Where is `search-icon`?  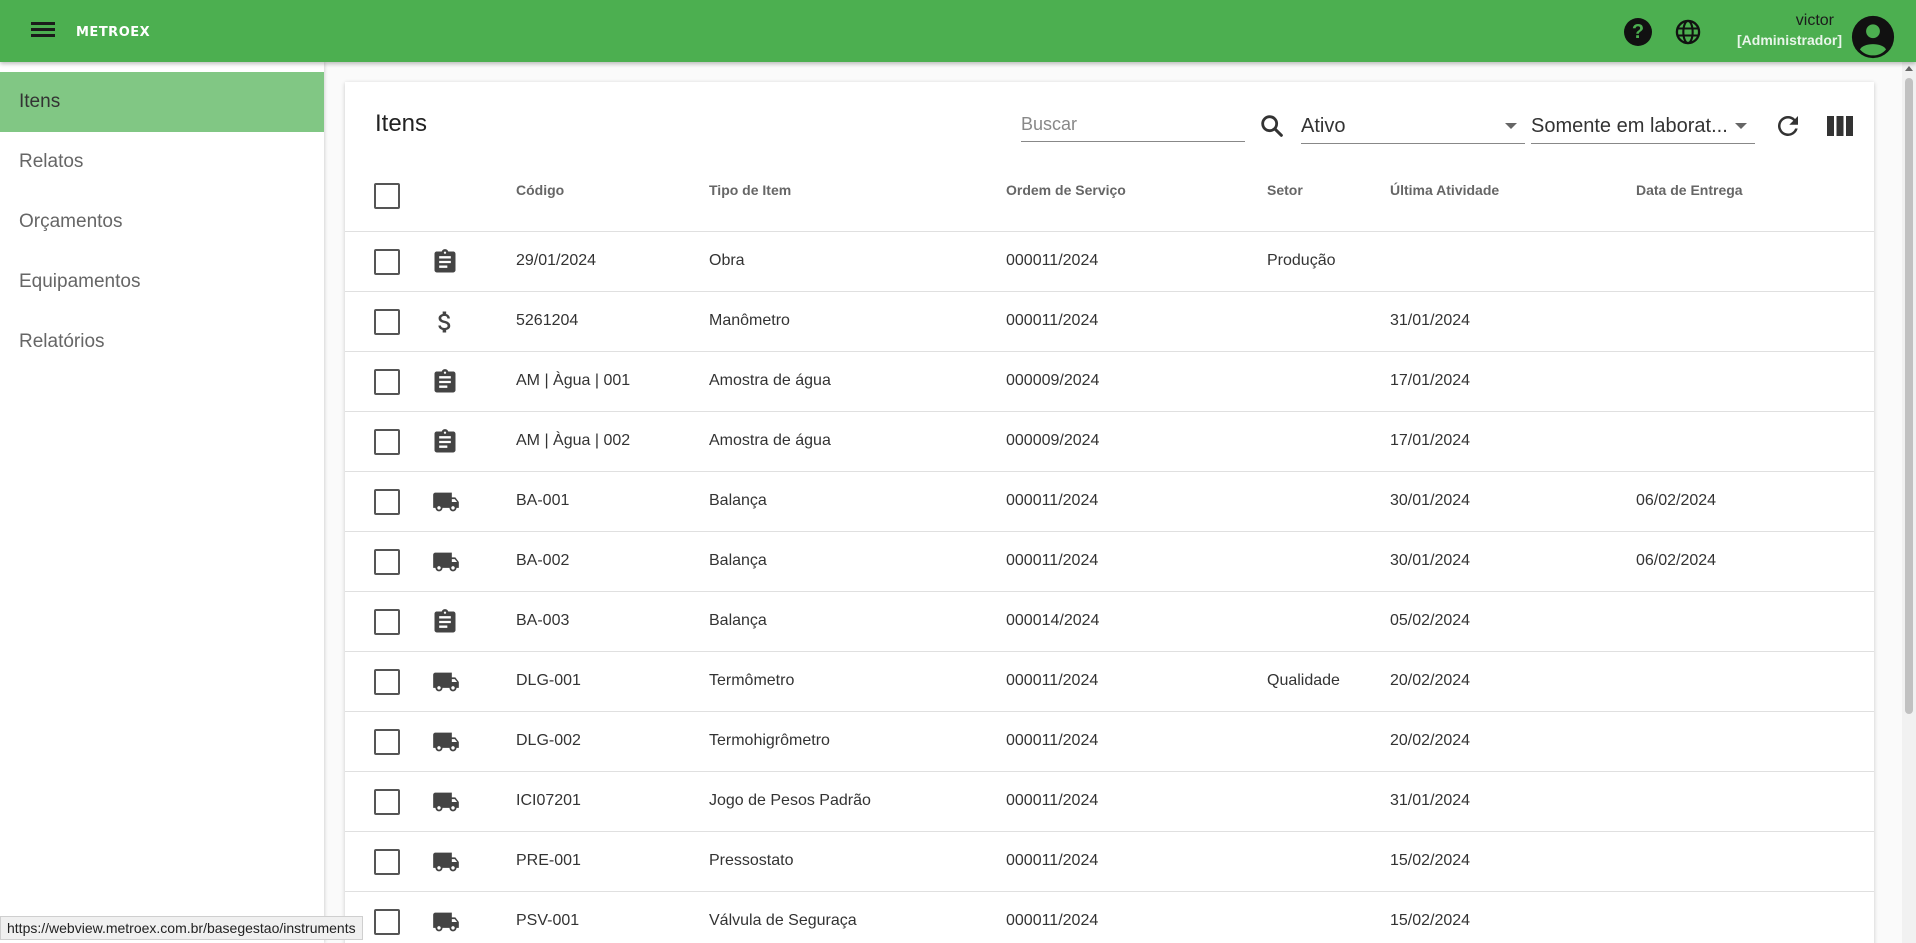
search-icon is located at coordinates (1272, 126).